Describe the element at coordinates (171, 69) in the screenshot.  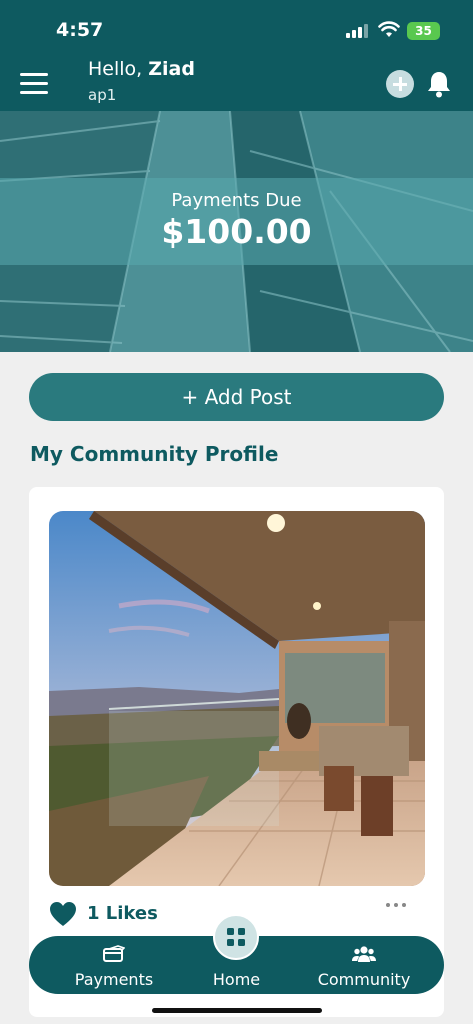
I see `user-name: Ziad` at that location.